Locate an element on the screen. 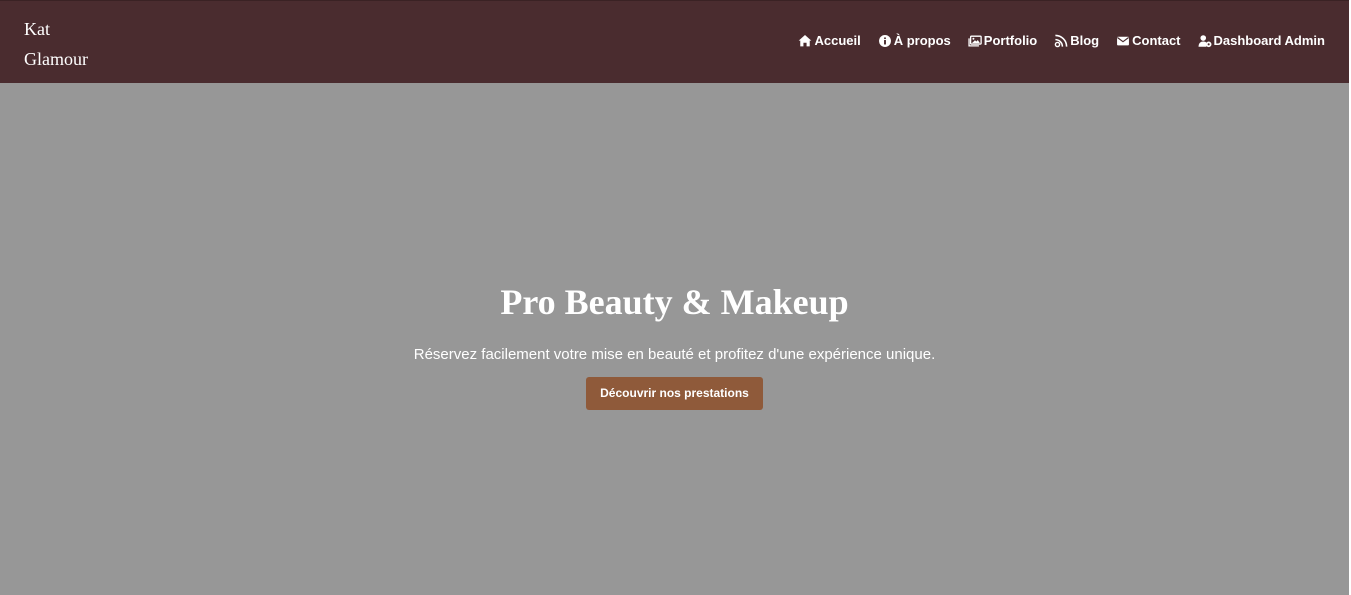 Image resolution: width=1351 pixels, height=595 pixels. user-gear-icon is located at coordinates (1204, 41).